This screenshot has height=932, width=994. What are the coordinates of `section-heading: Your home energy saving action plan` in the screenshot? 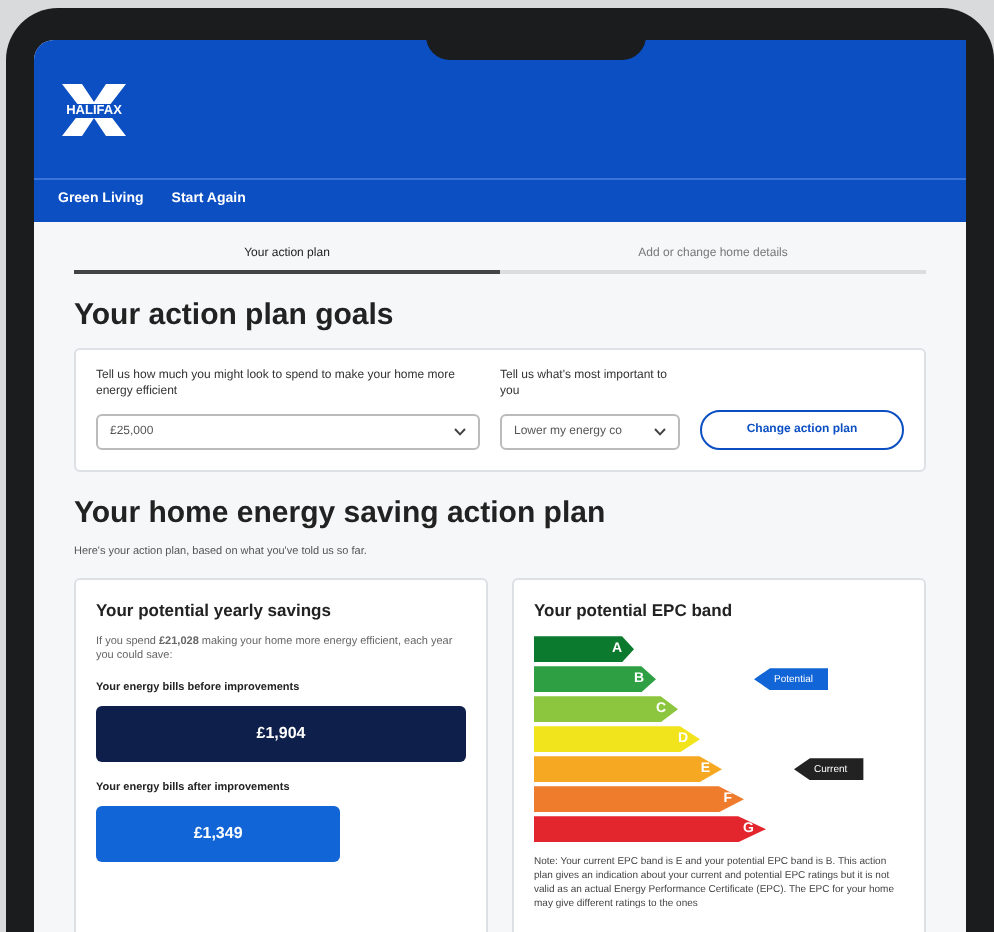 It's located at (341, 512).